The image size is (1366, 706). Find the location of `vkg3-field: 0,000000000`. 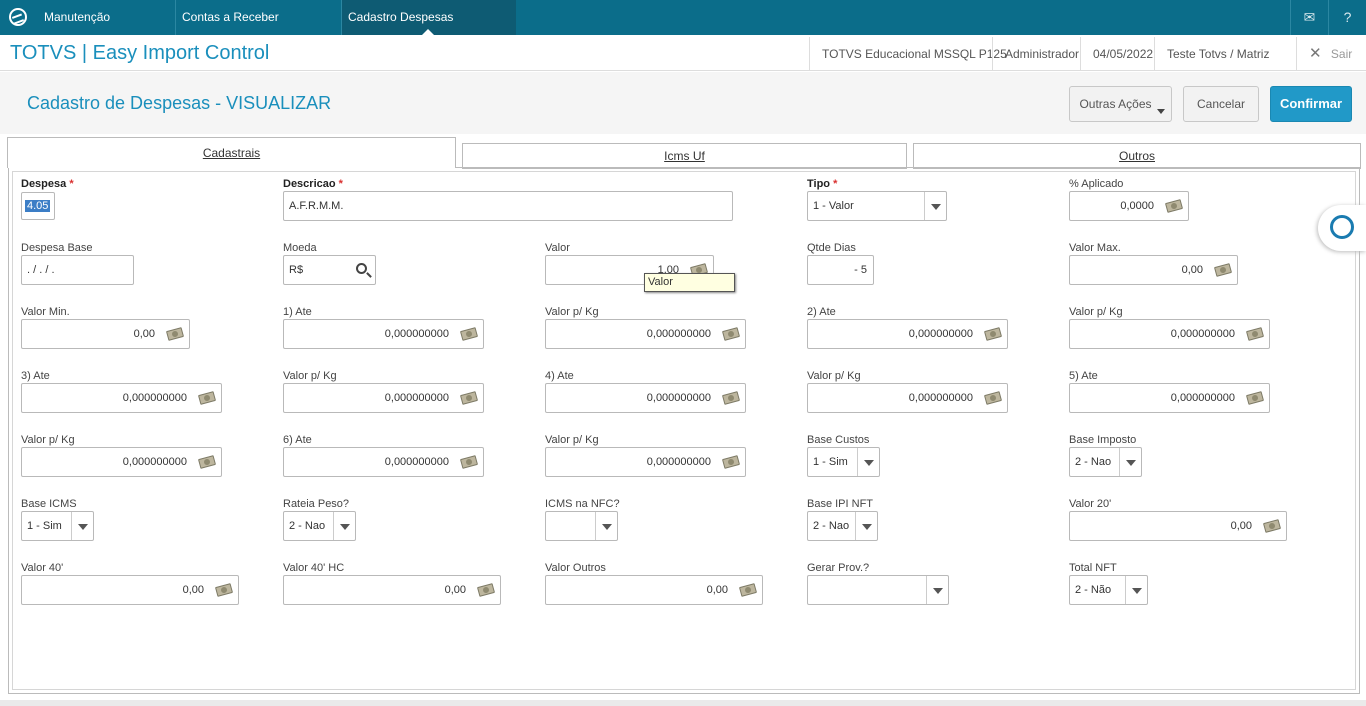

vkg3-field: 0,000000000 is located at coordinates (383, 398).